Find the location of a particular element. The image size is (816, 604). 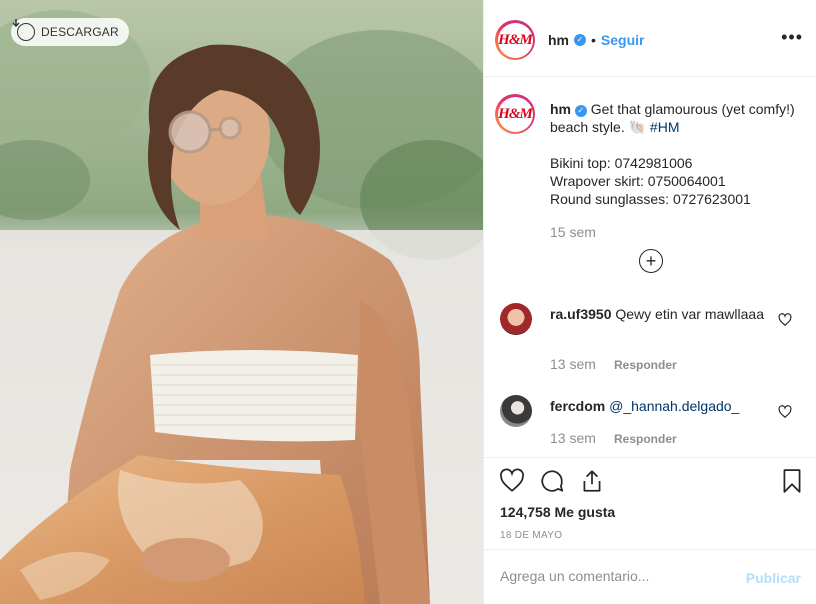

caption-username: hm is located at coordinates (560, 109).